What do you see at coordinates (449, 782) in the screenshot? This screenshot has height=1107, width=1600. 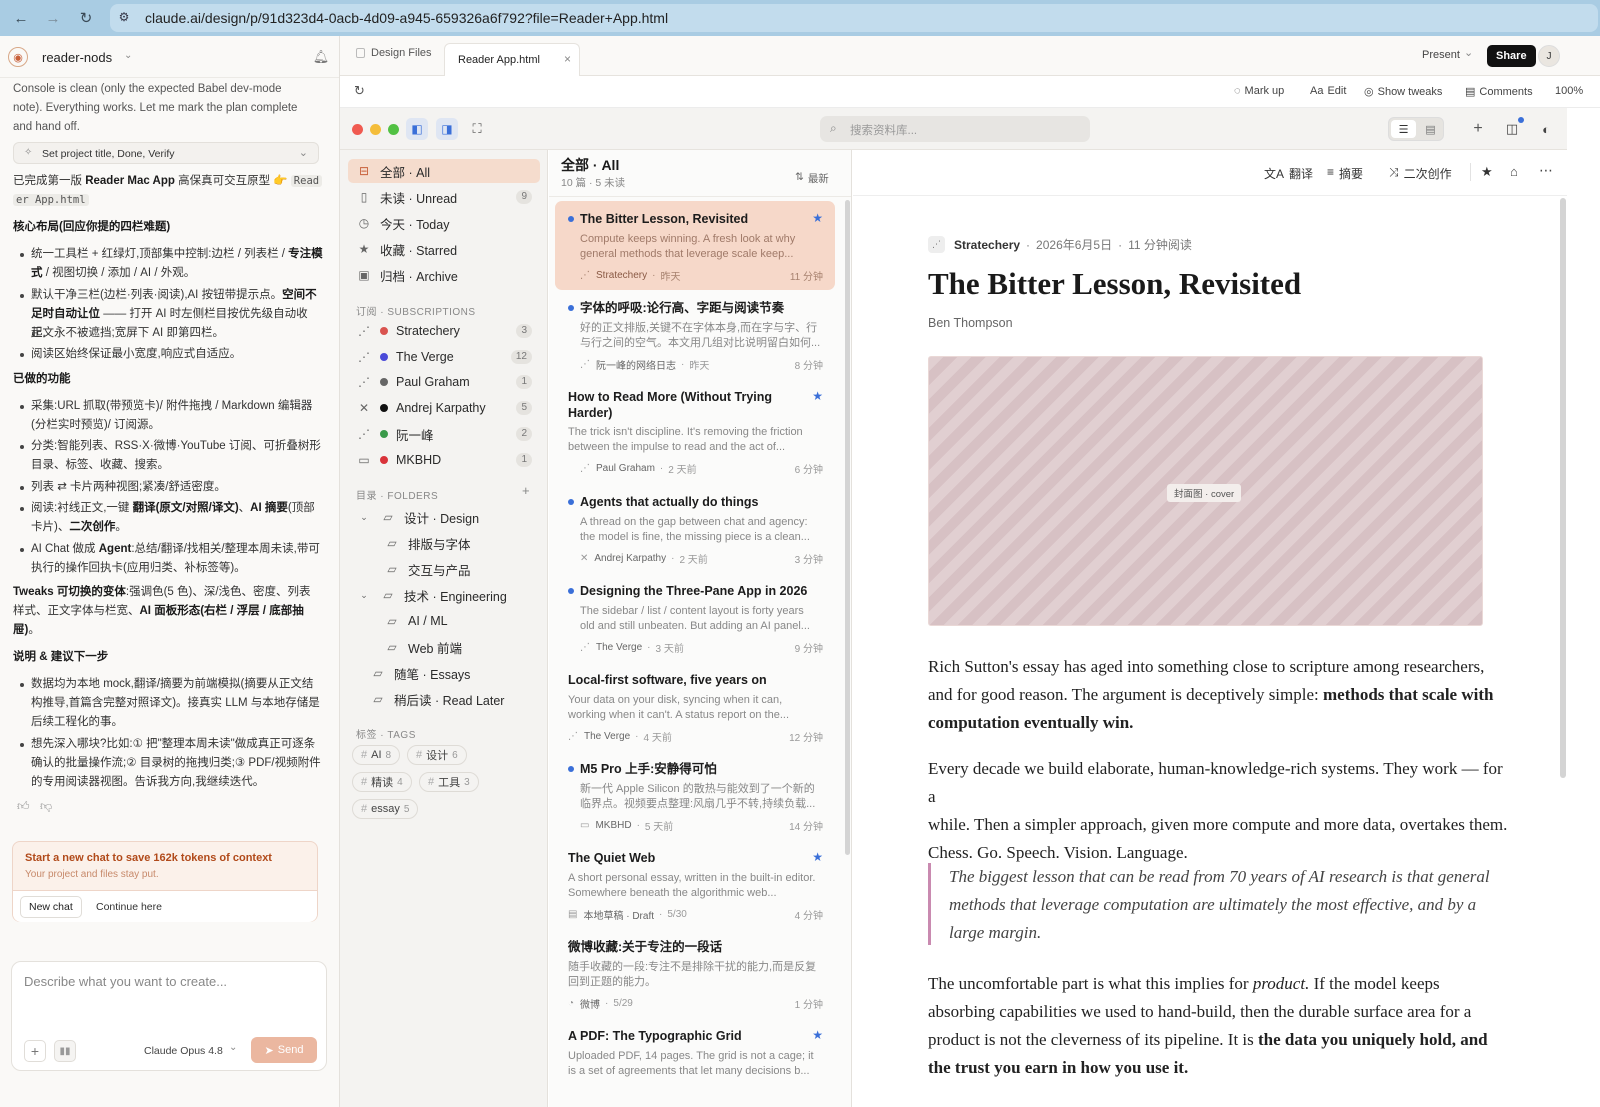 I see `tag-tools: # 工具 3` at bounding box center [449, 782].